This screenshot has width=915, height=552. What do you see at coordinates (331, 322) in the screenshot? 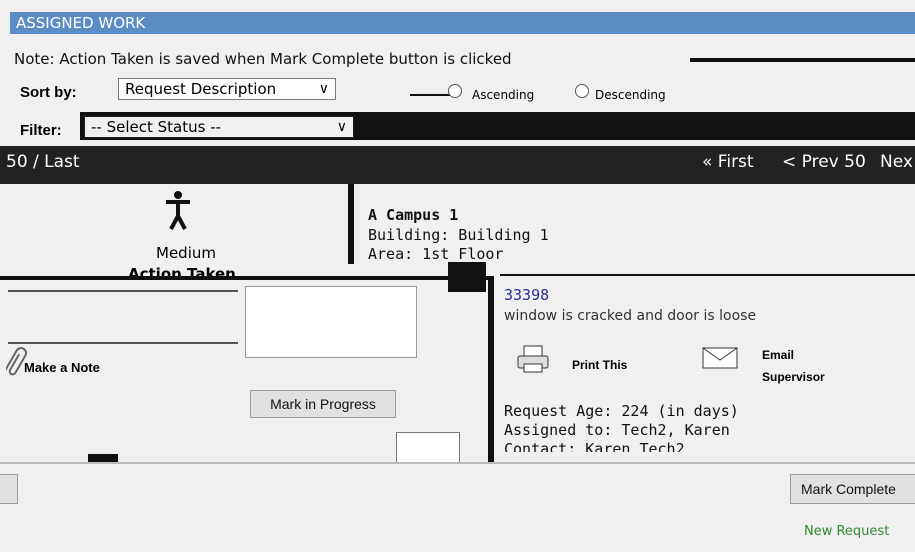
I see `action-taken-textarea` at bounding box center [331, 322].